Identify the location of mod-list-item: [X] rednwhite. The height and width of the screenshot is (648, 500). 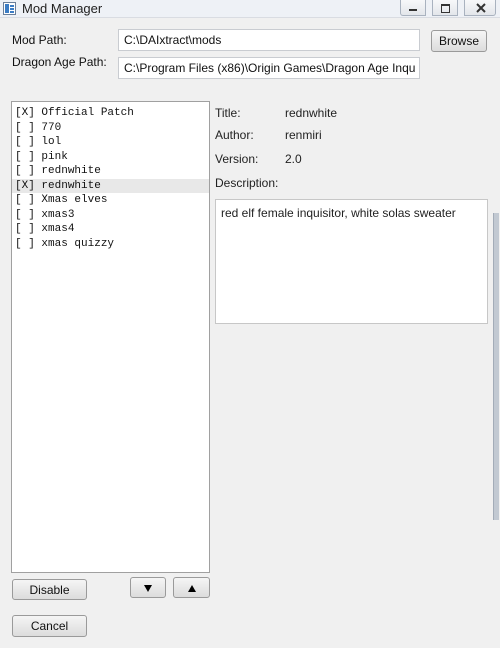
(110, 185).